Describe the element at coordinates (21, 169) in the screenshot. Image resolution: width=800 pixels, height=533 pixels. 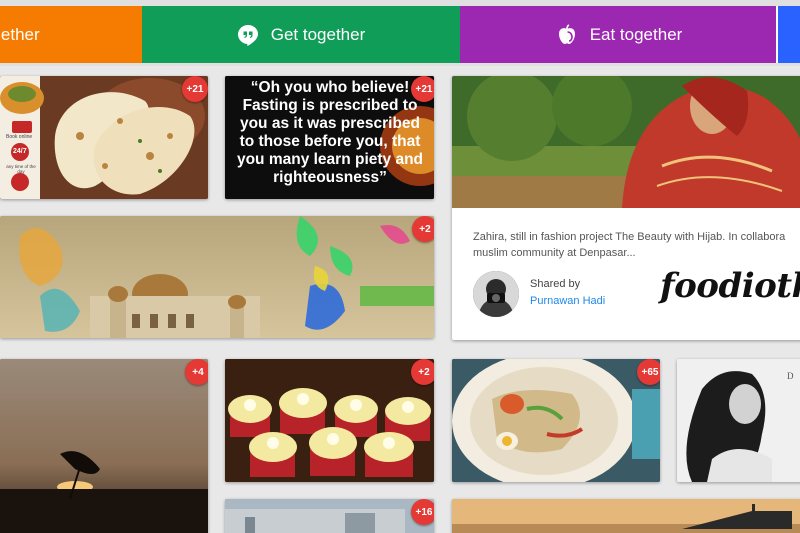
I see `any-time-label: any time of the day` at that location.